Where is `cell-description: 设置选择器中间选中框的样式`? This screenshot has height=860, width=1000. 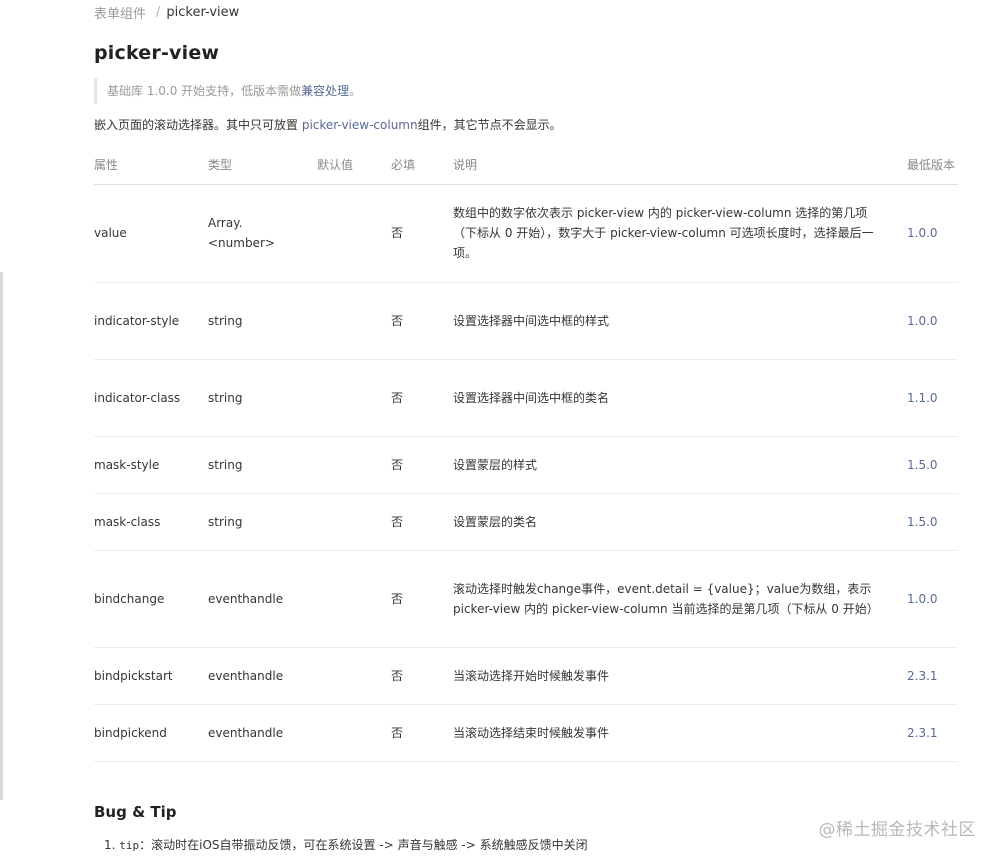
cell-description: 设置选择器中间选中框的样式 is located at coordinates (680, 321).